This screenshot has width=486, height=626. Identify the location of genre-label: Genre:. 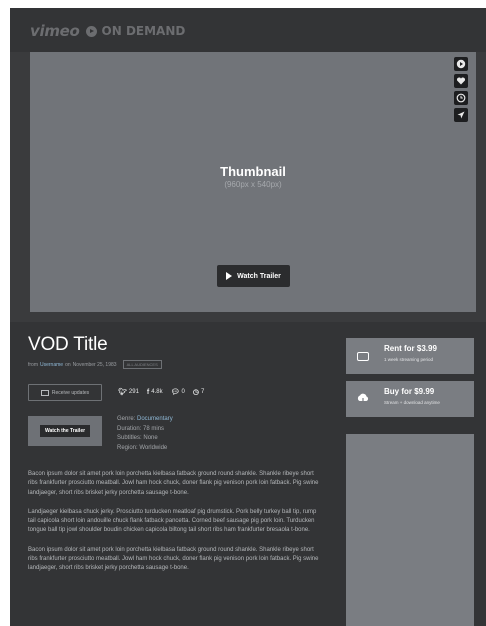
(126, 419).